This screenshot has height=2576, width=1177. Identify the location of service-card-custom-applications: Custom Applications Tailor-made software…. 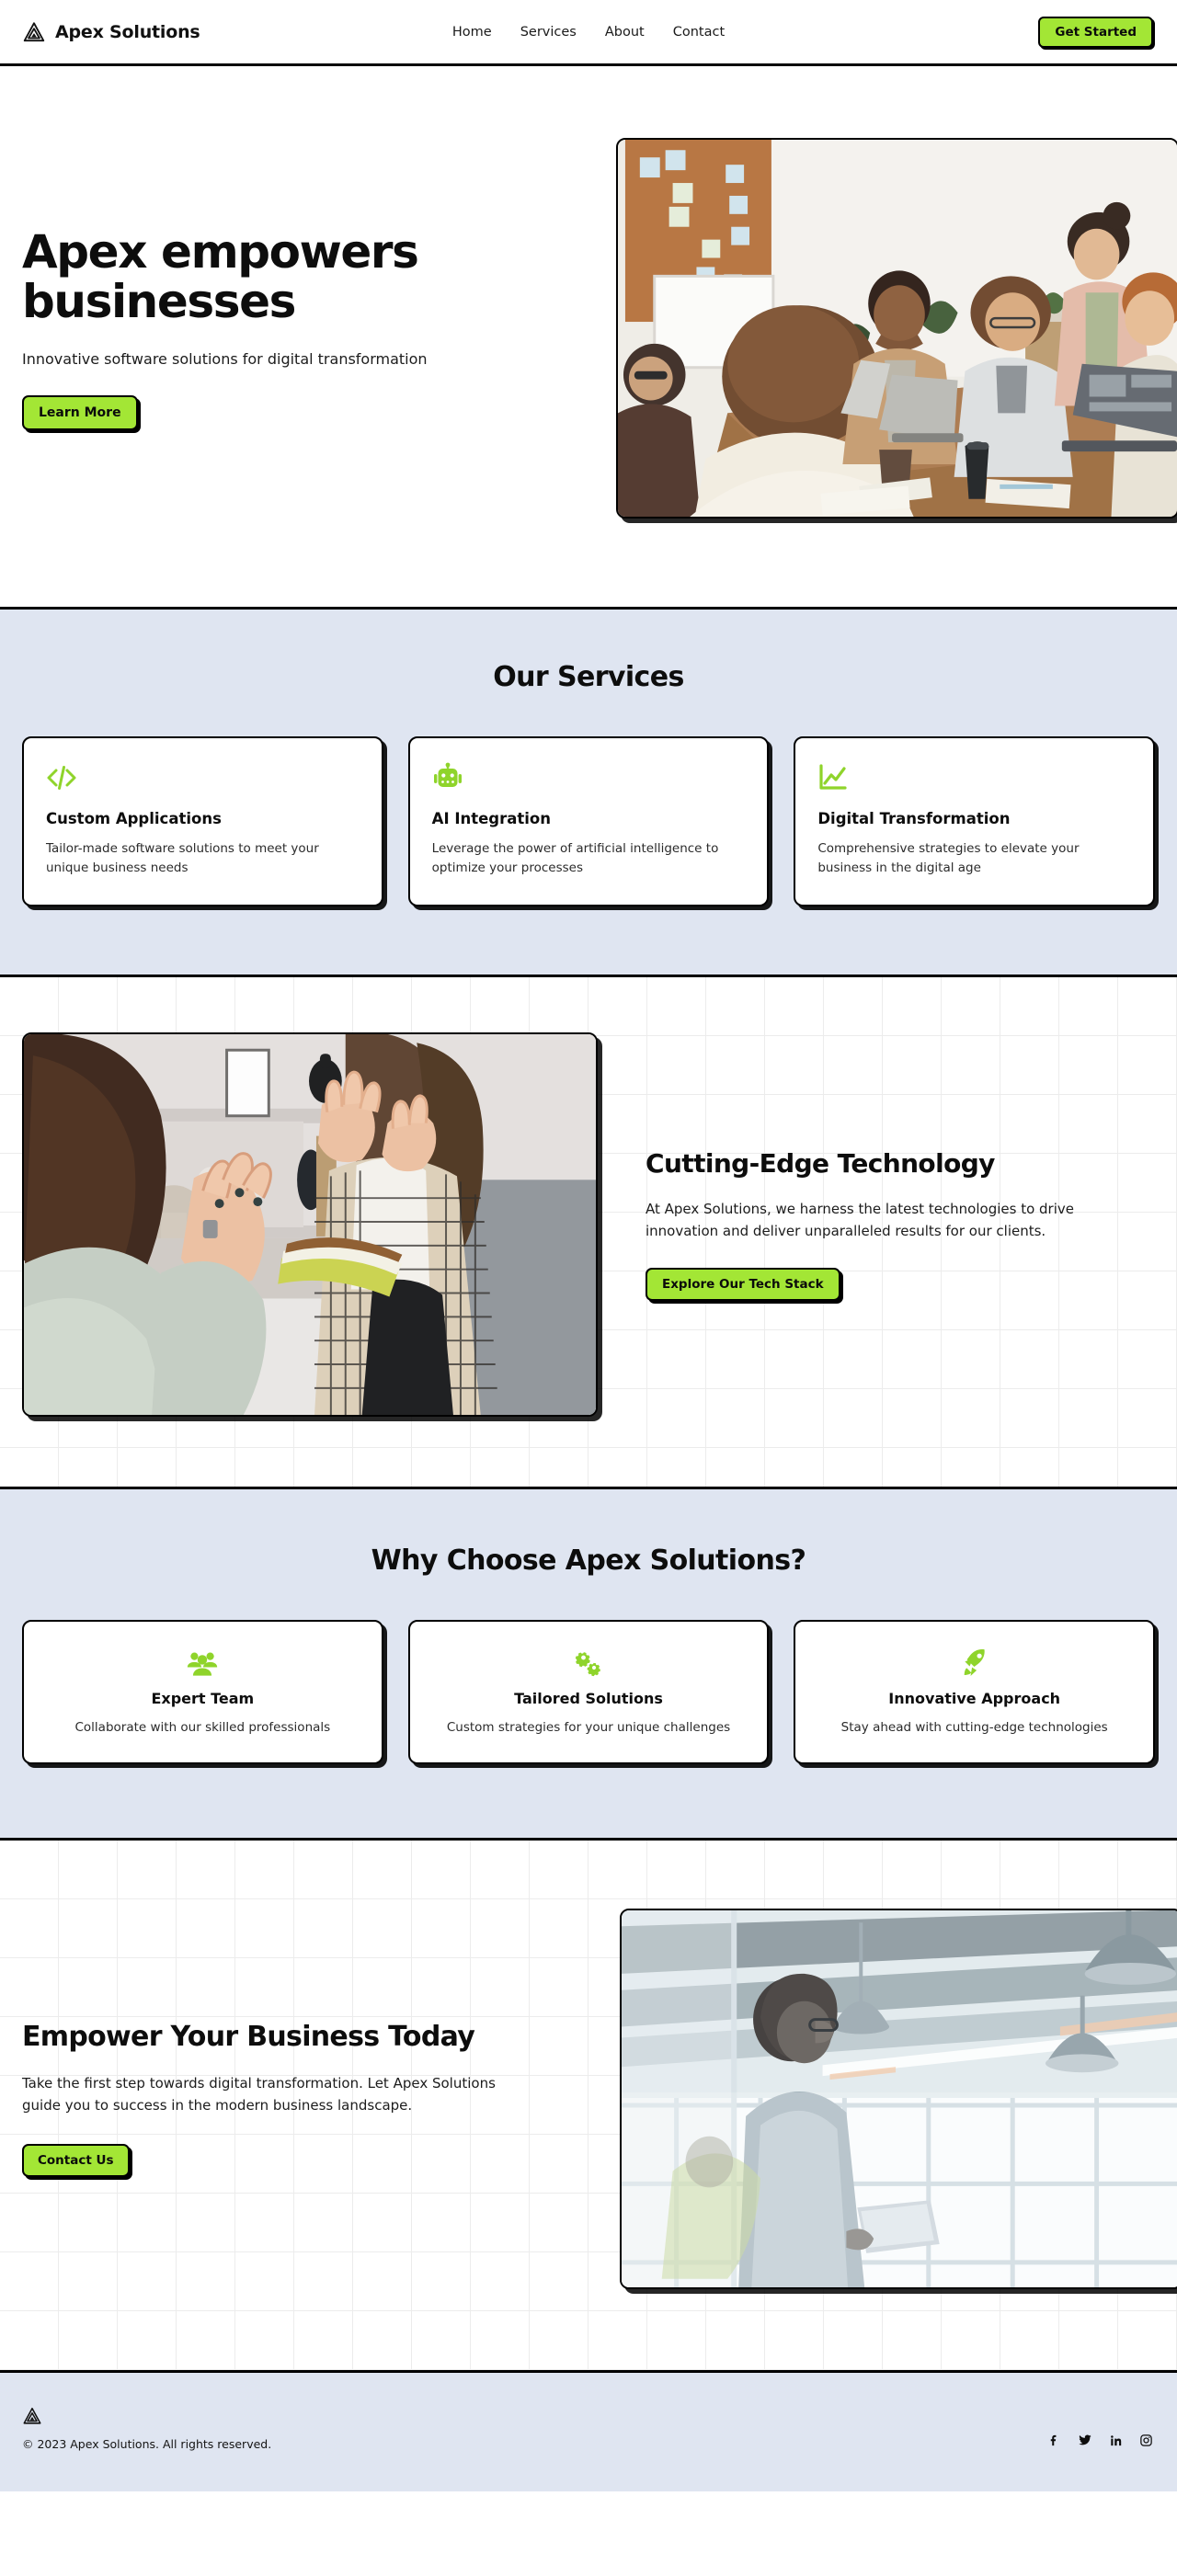
(202, 821).